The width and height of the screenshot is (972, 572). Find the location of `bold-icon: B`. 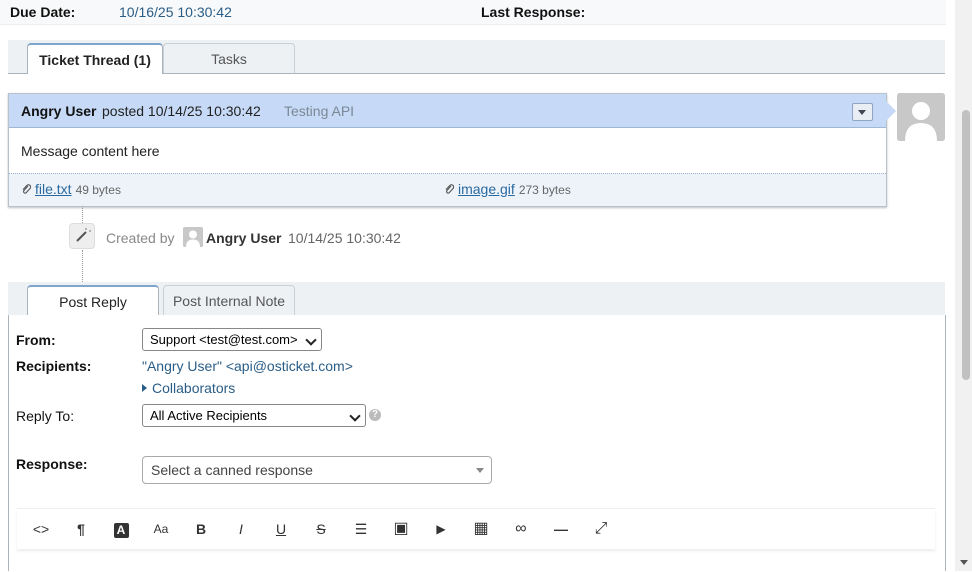

bold-icon: B is located at coordinates (201, 529).